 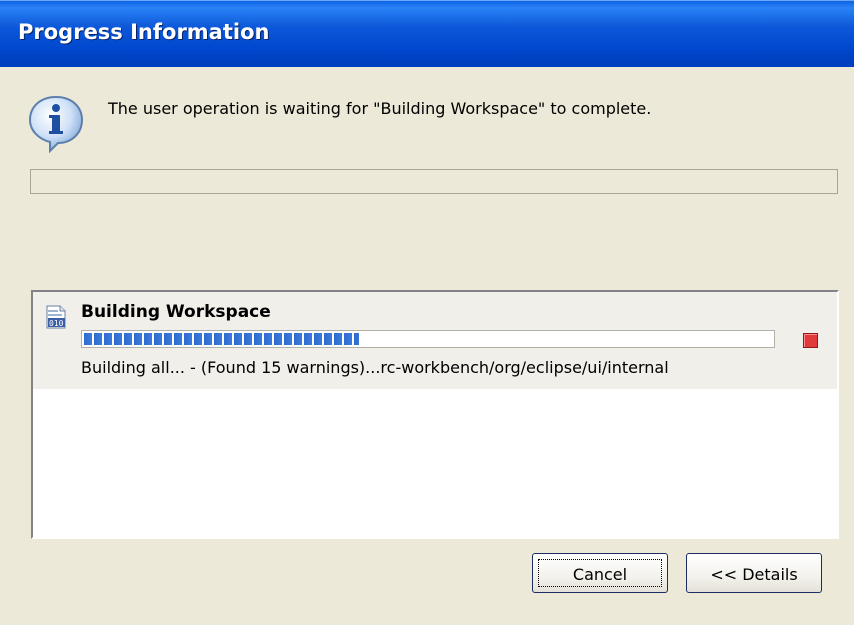 What do you see at coordinates (810, 340) in the screenshot?
I see `stop-icon` at bounding box center [810, 340].